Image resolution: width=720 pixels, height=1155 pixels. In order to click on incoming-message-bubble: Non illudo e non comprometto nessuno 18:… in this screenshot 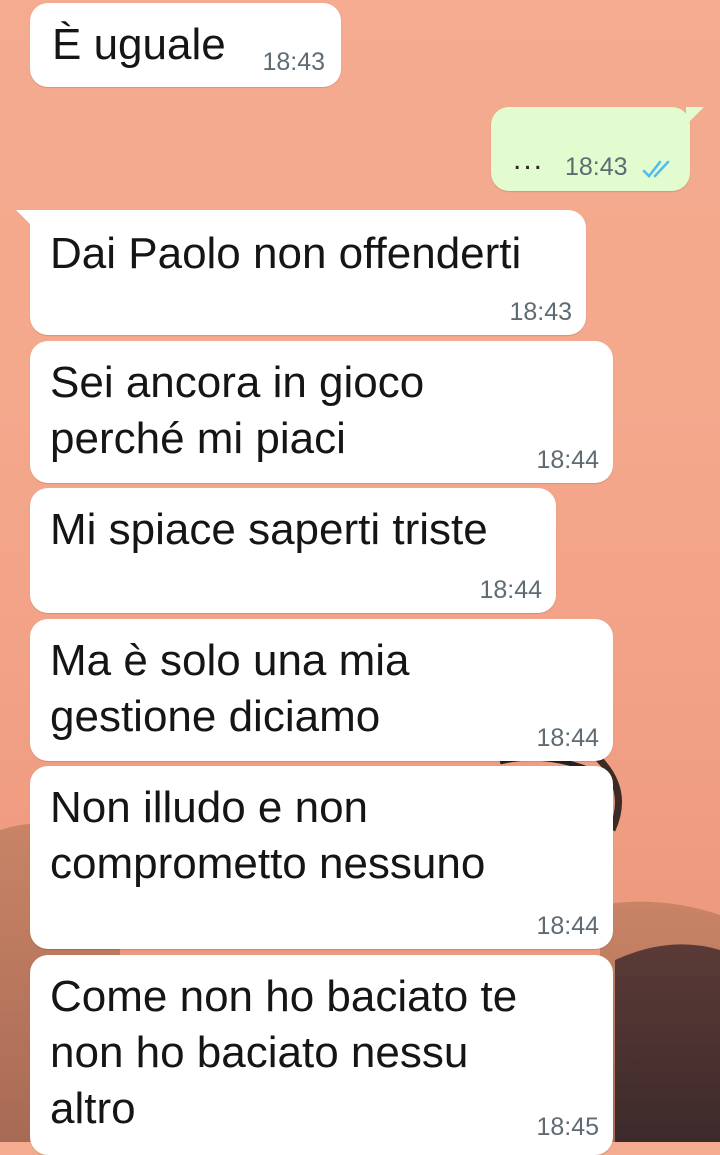, I will do `click(321, 857)`.